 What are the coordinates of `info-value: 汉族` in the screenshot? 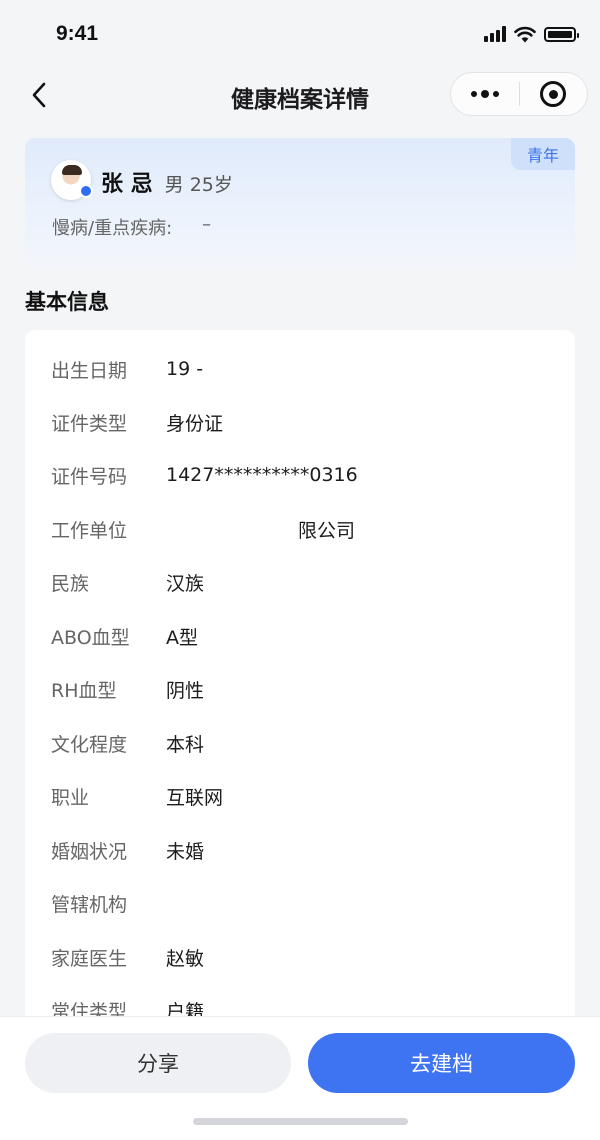 It's located at (185, 583).